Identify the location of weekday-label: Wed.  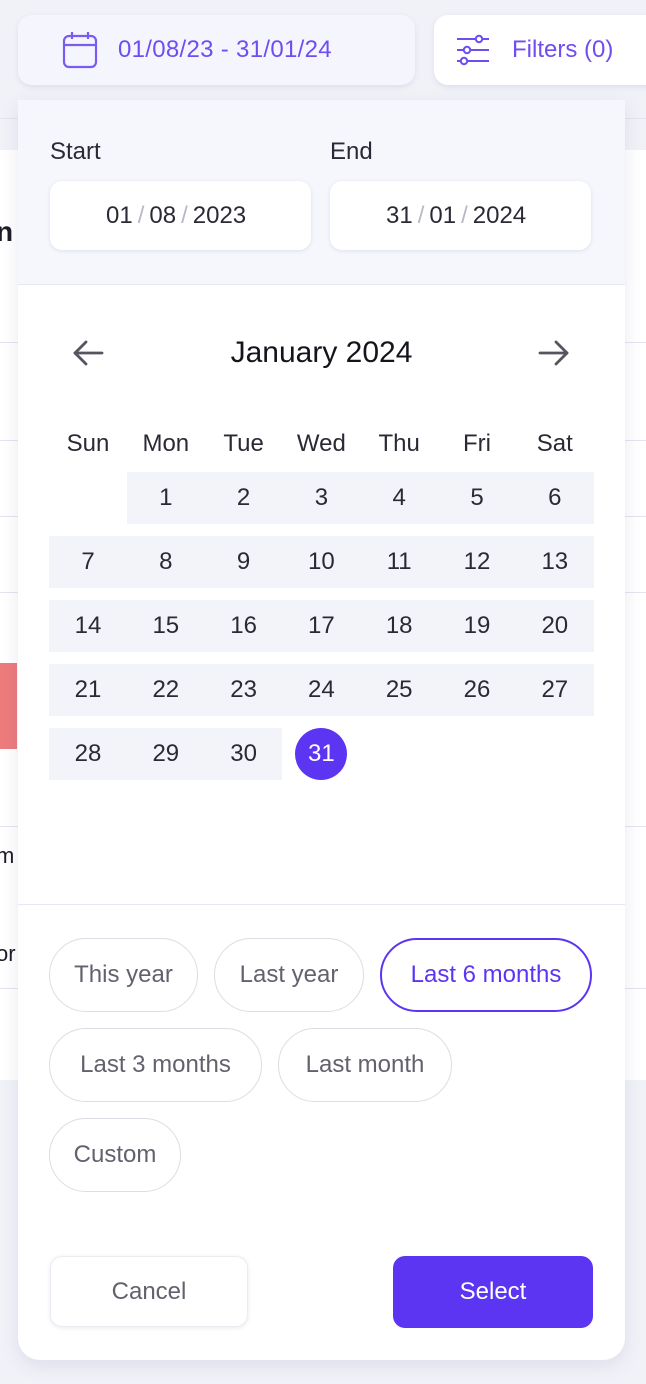
(321, 443).